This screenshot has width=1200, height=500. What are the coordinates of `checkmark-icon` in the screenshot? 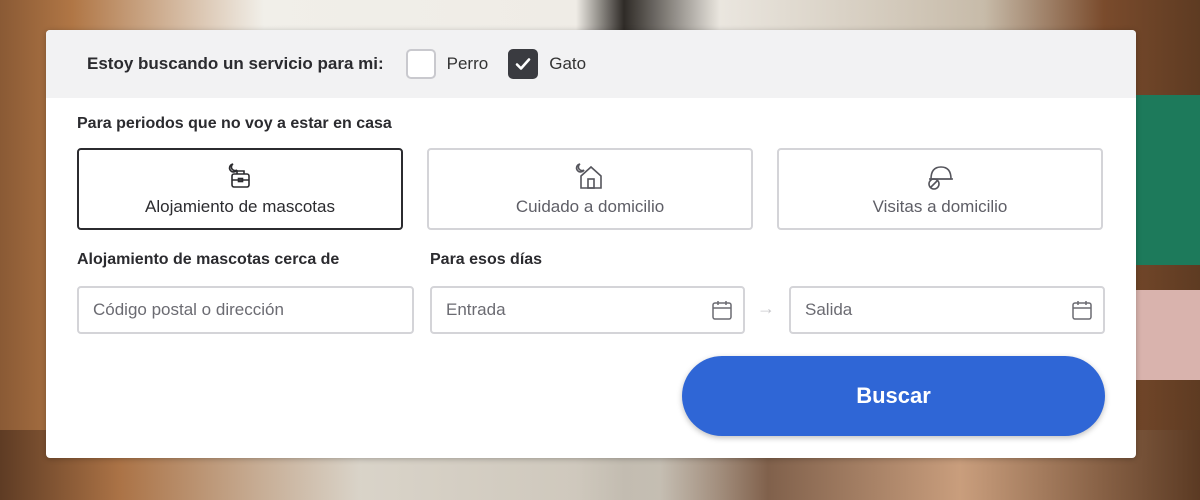 It's located at (523, 64).